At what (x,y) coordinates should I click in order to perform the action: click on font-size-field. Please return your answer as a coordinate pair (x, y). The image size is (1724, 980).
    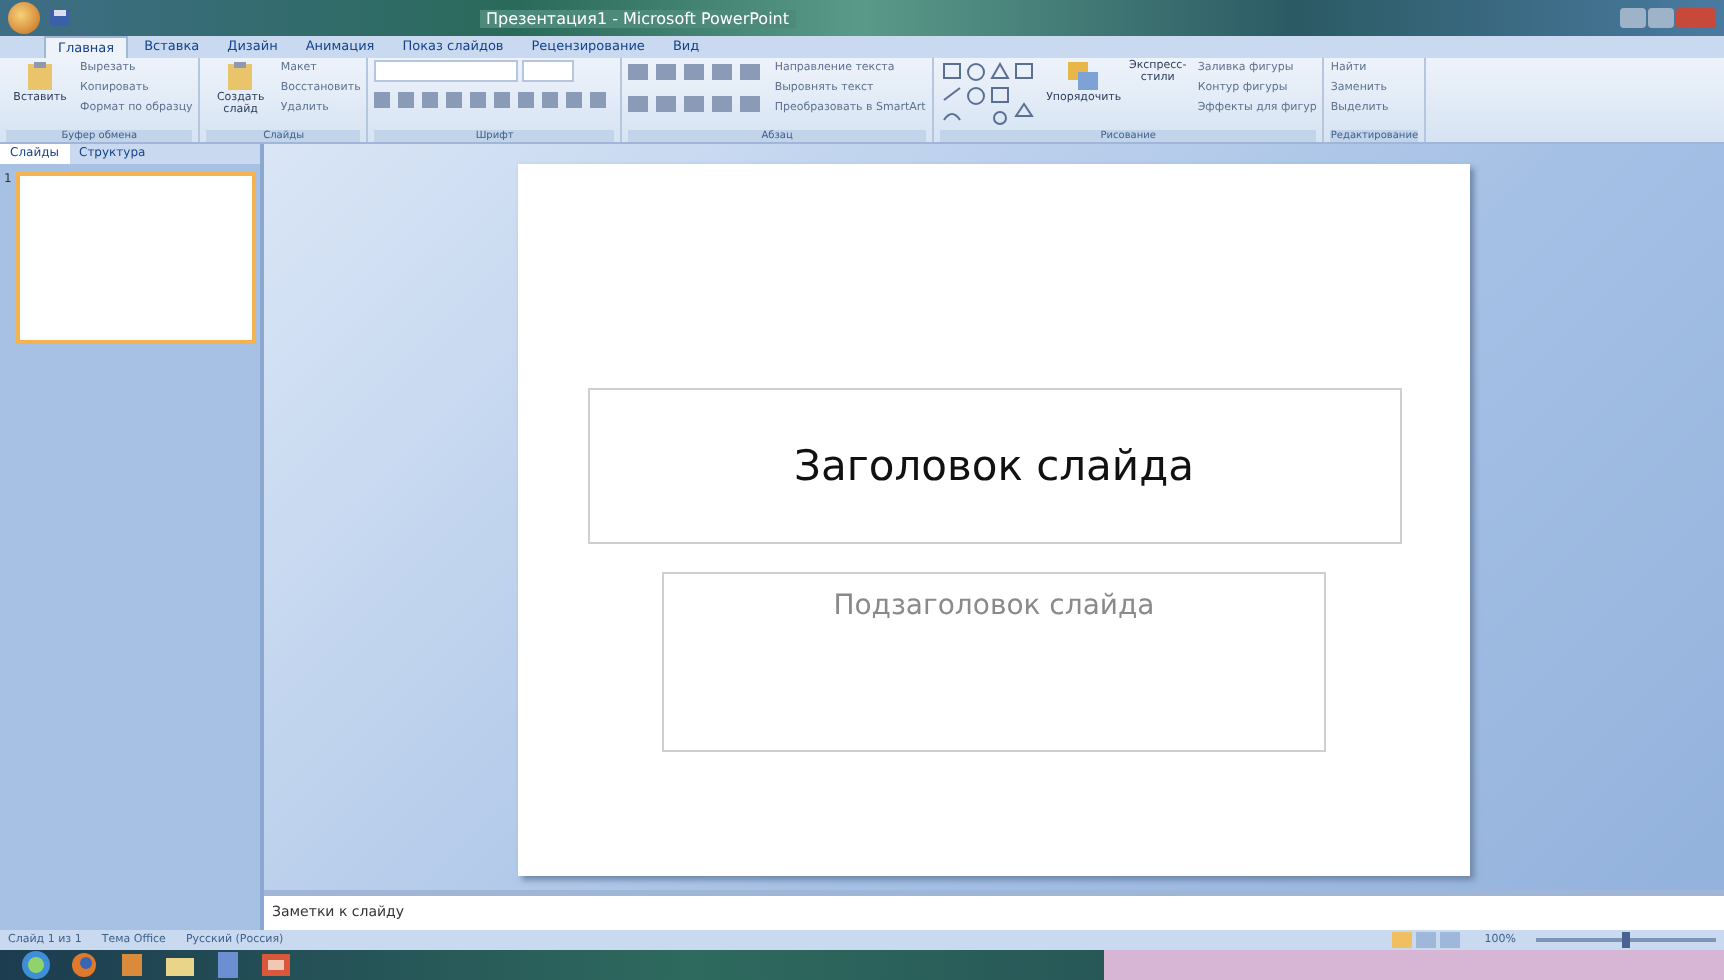
    Looking at the image, I should click on (548, 71).